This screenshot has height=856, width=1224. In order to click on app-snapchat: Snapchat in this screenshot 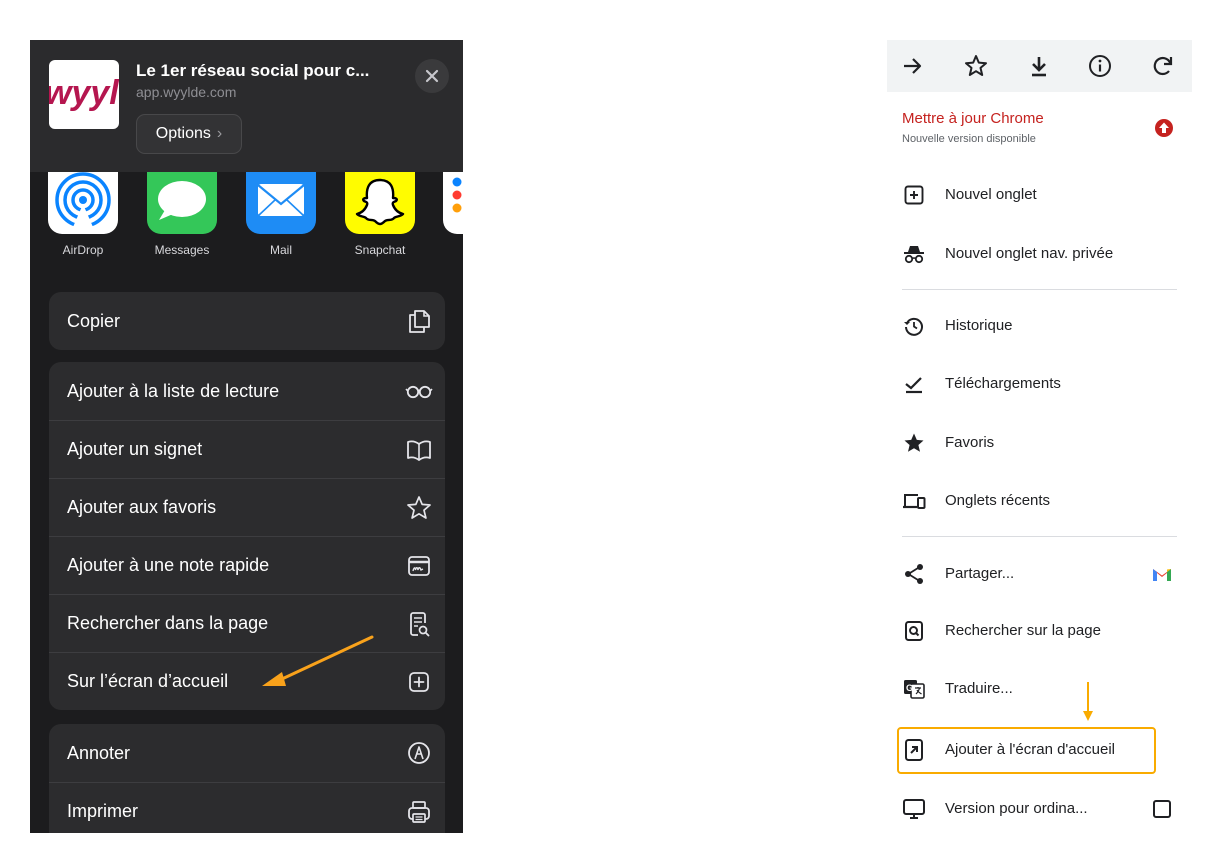, I will do `click(380, 220)`.